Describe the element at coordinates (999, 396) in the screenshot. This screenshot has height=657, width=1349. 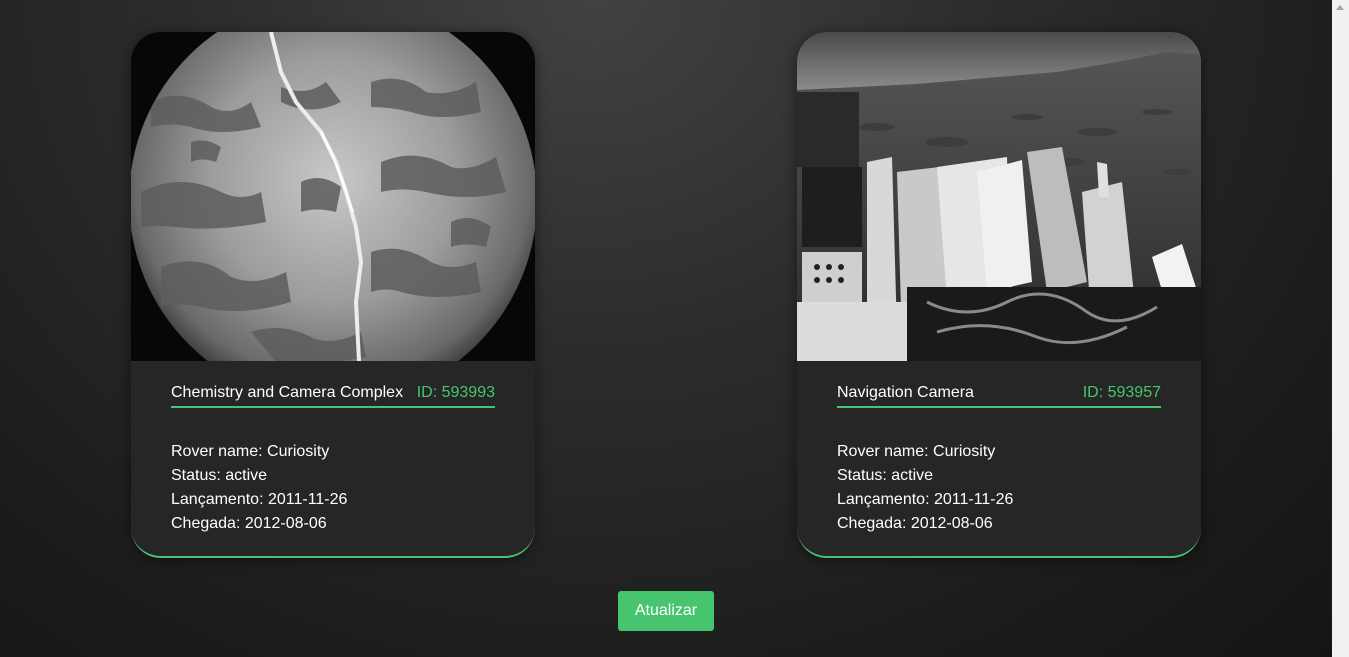
I see `camera-title-row: Navigation Camera ID: 593957` at that location.